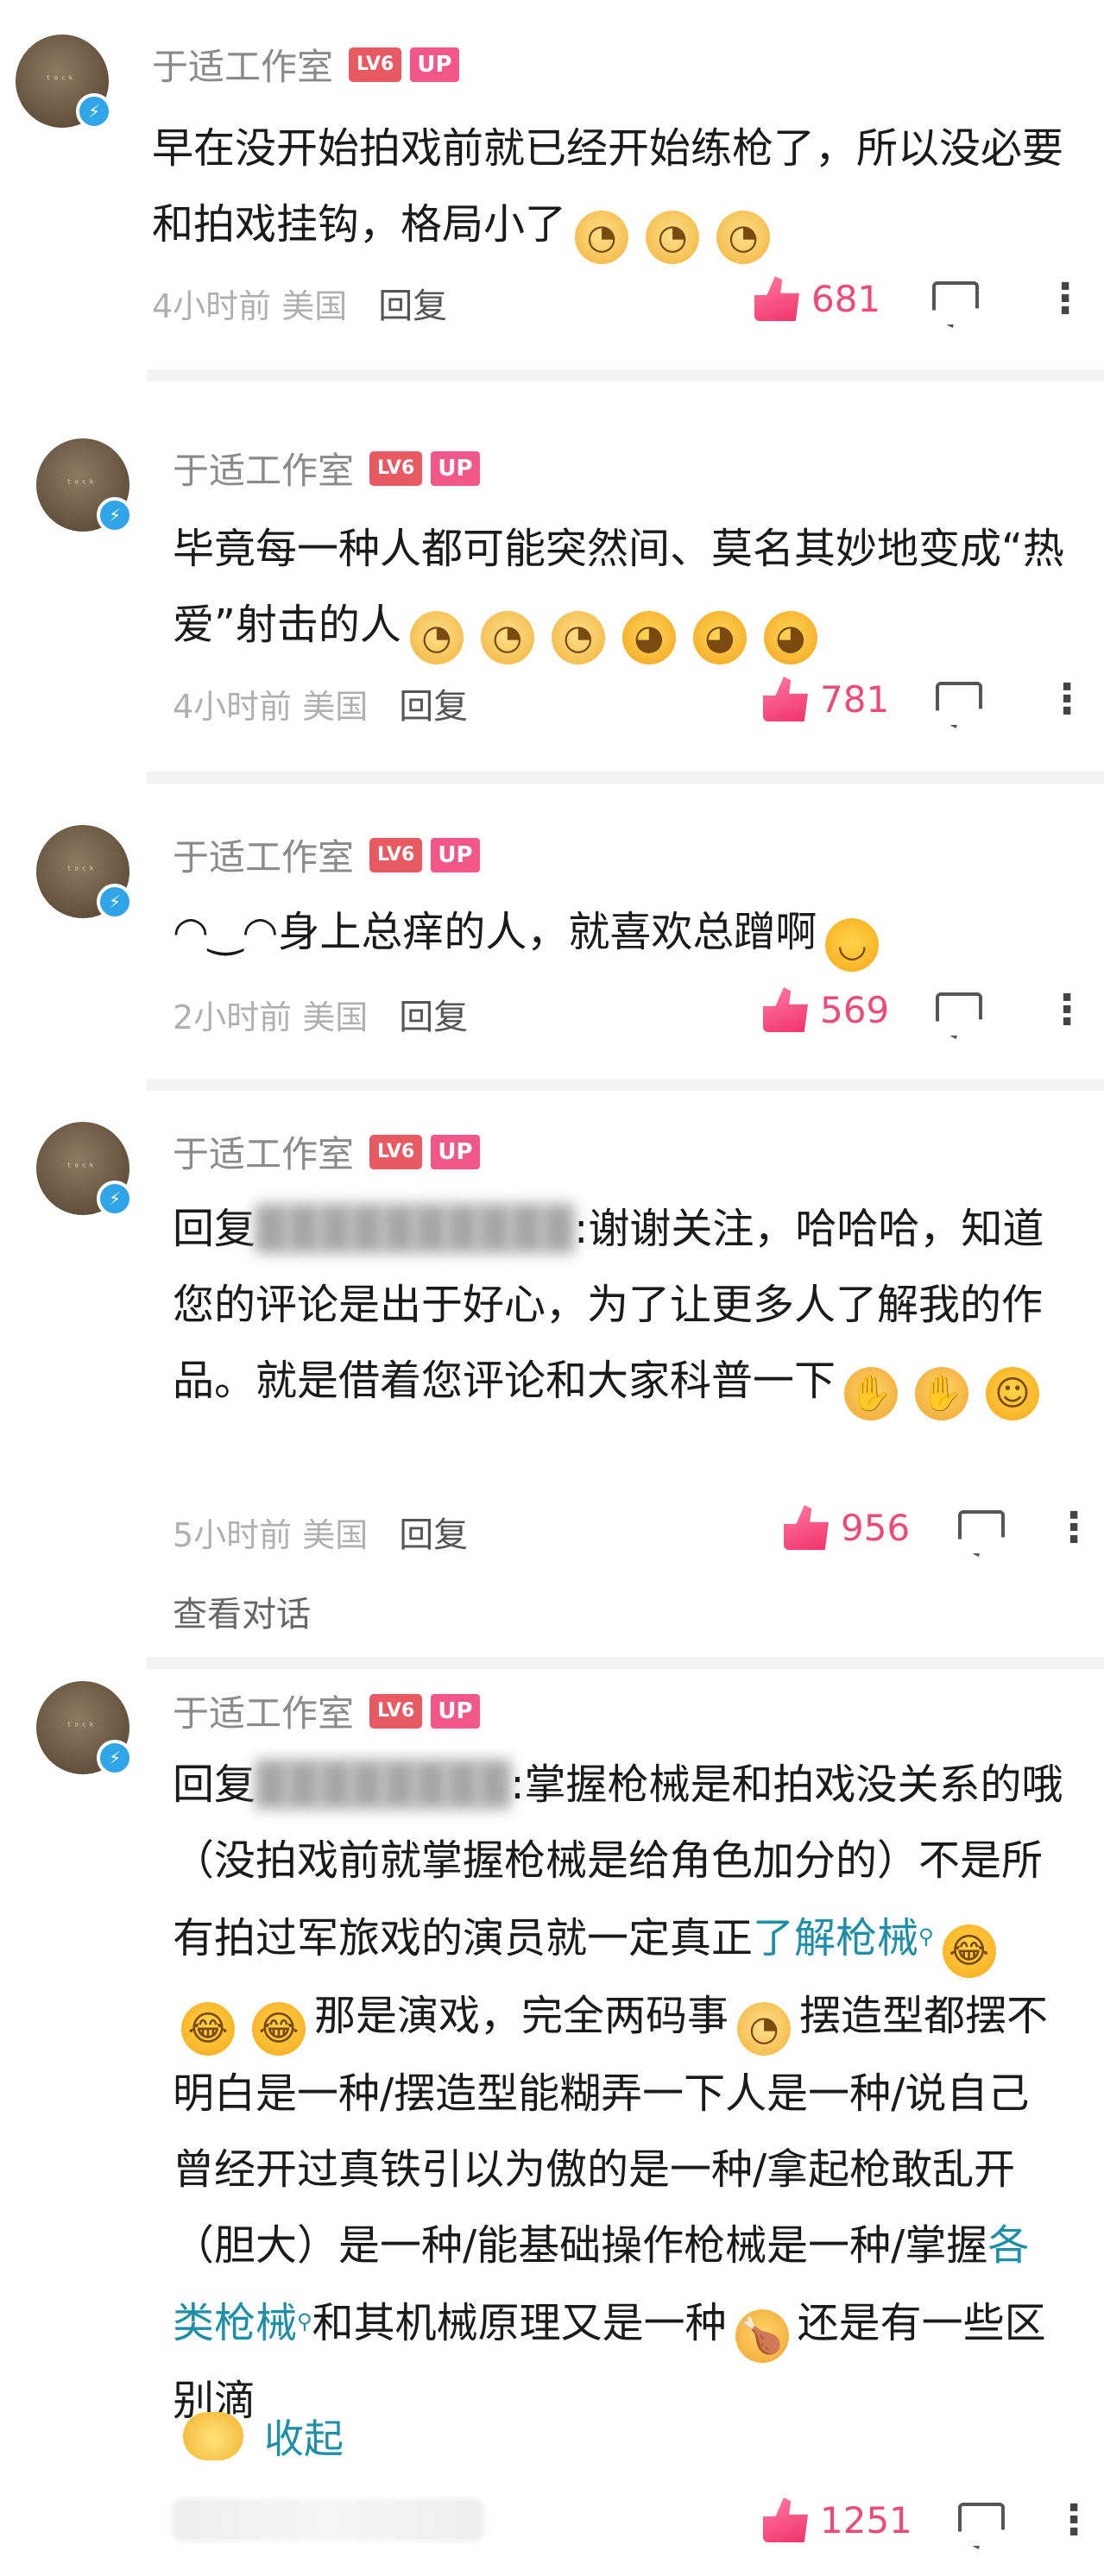 The width and height of the screenshot is (1104, 2576). What do you see at coordinates (855, 1009) in the screenshot?
I see `like-count: 569` at bounding box center [855, 1009].